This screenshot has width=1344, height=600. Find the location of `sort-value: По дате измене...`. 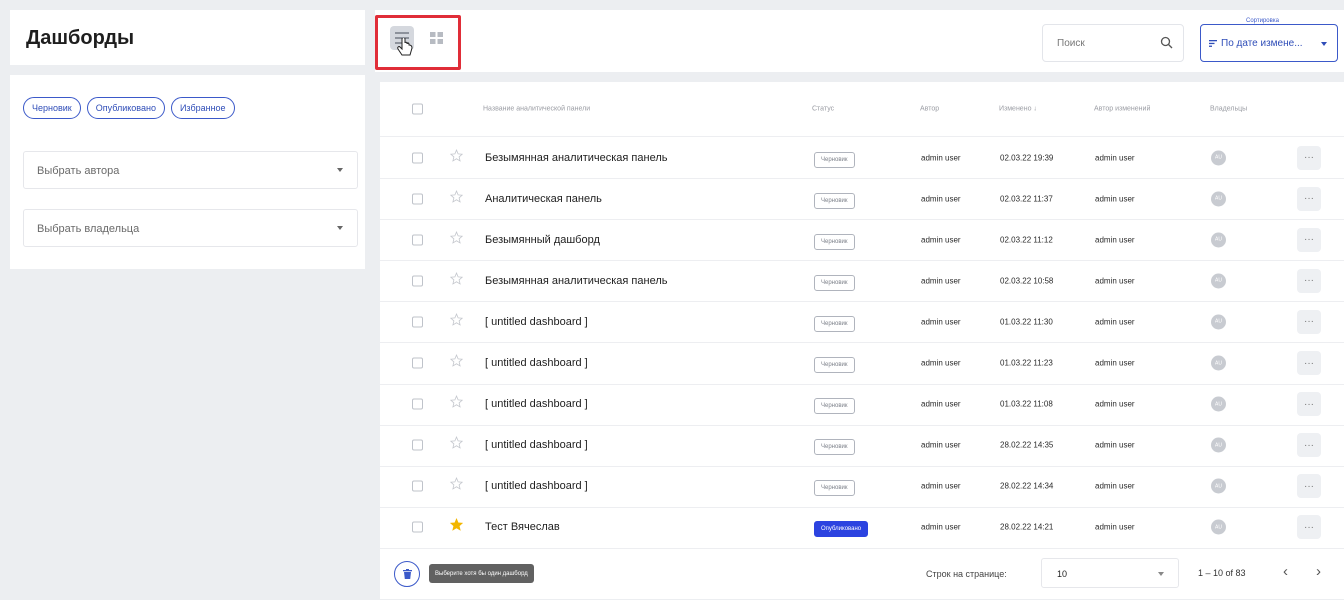

sort-value: По дате измене... is located at coordinates (1262, 43).